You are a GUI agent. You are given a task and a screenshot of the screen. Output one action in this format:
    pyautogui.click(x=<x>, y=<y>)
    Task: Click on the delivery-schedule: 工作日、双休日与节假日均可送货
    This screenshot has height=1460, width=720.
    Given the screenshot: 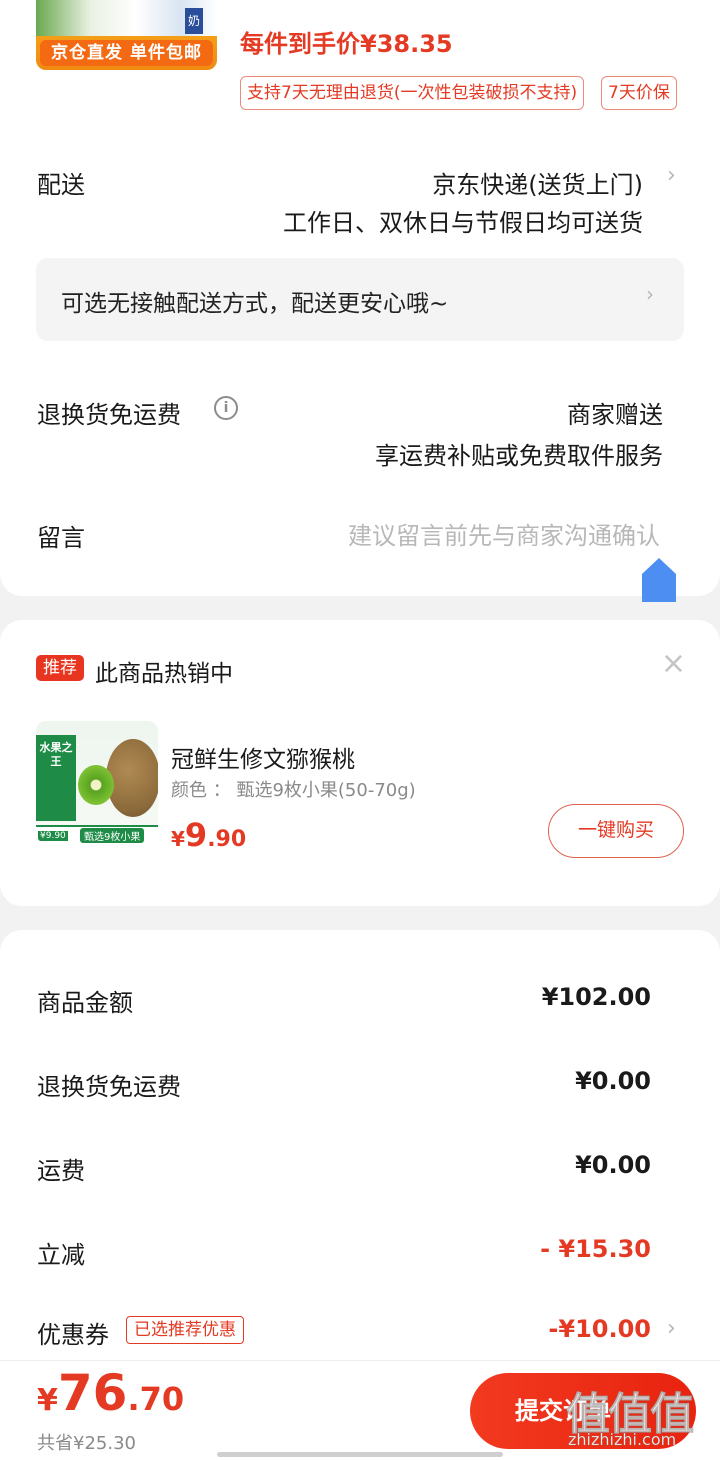 What is the action you would take?
    pyautogui.click(x=463, y=223)
    